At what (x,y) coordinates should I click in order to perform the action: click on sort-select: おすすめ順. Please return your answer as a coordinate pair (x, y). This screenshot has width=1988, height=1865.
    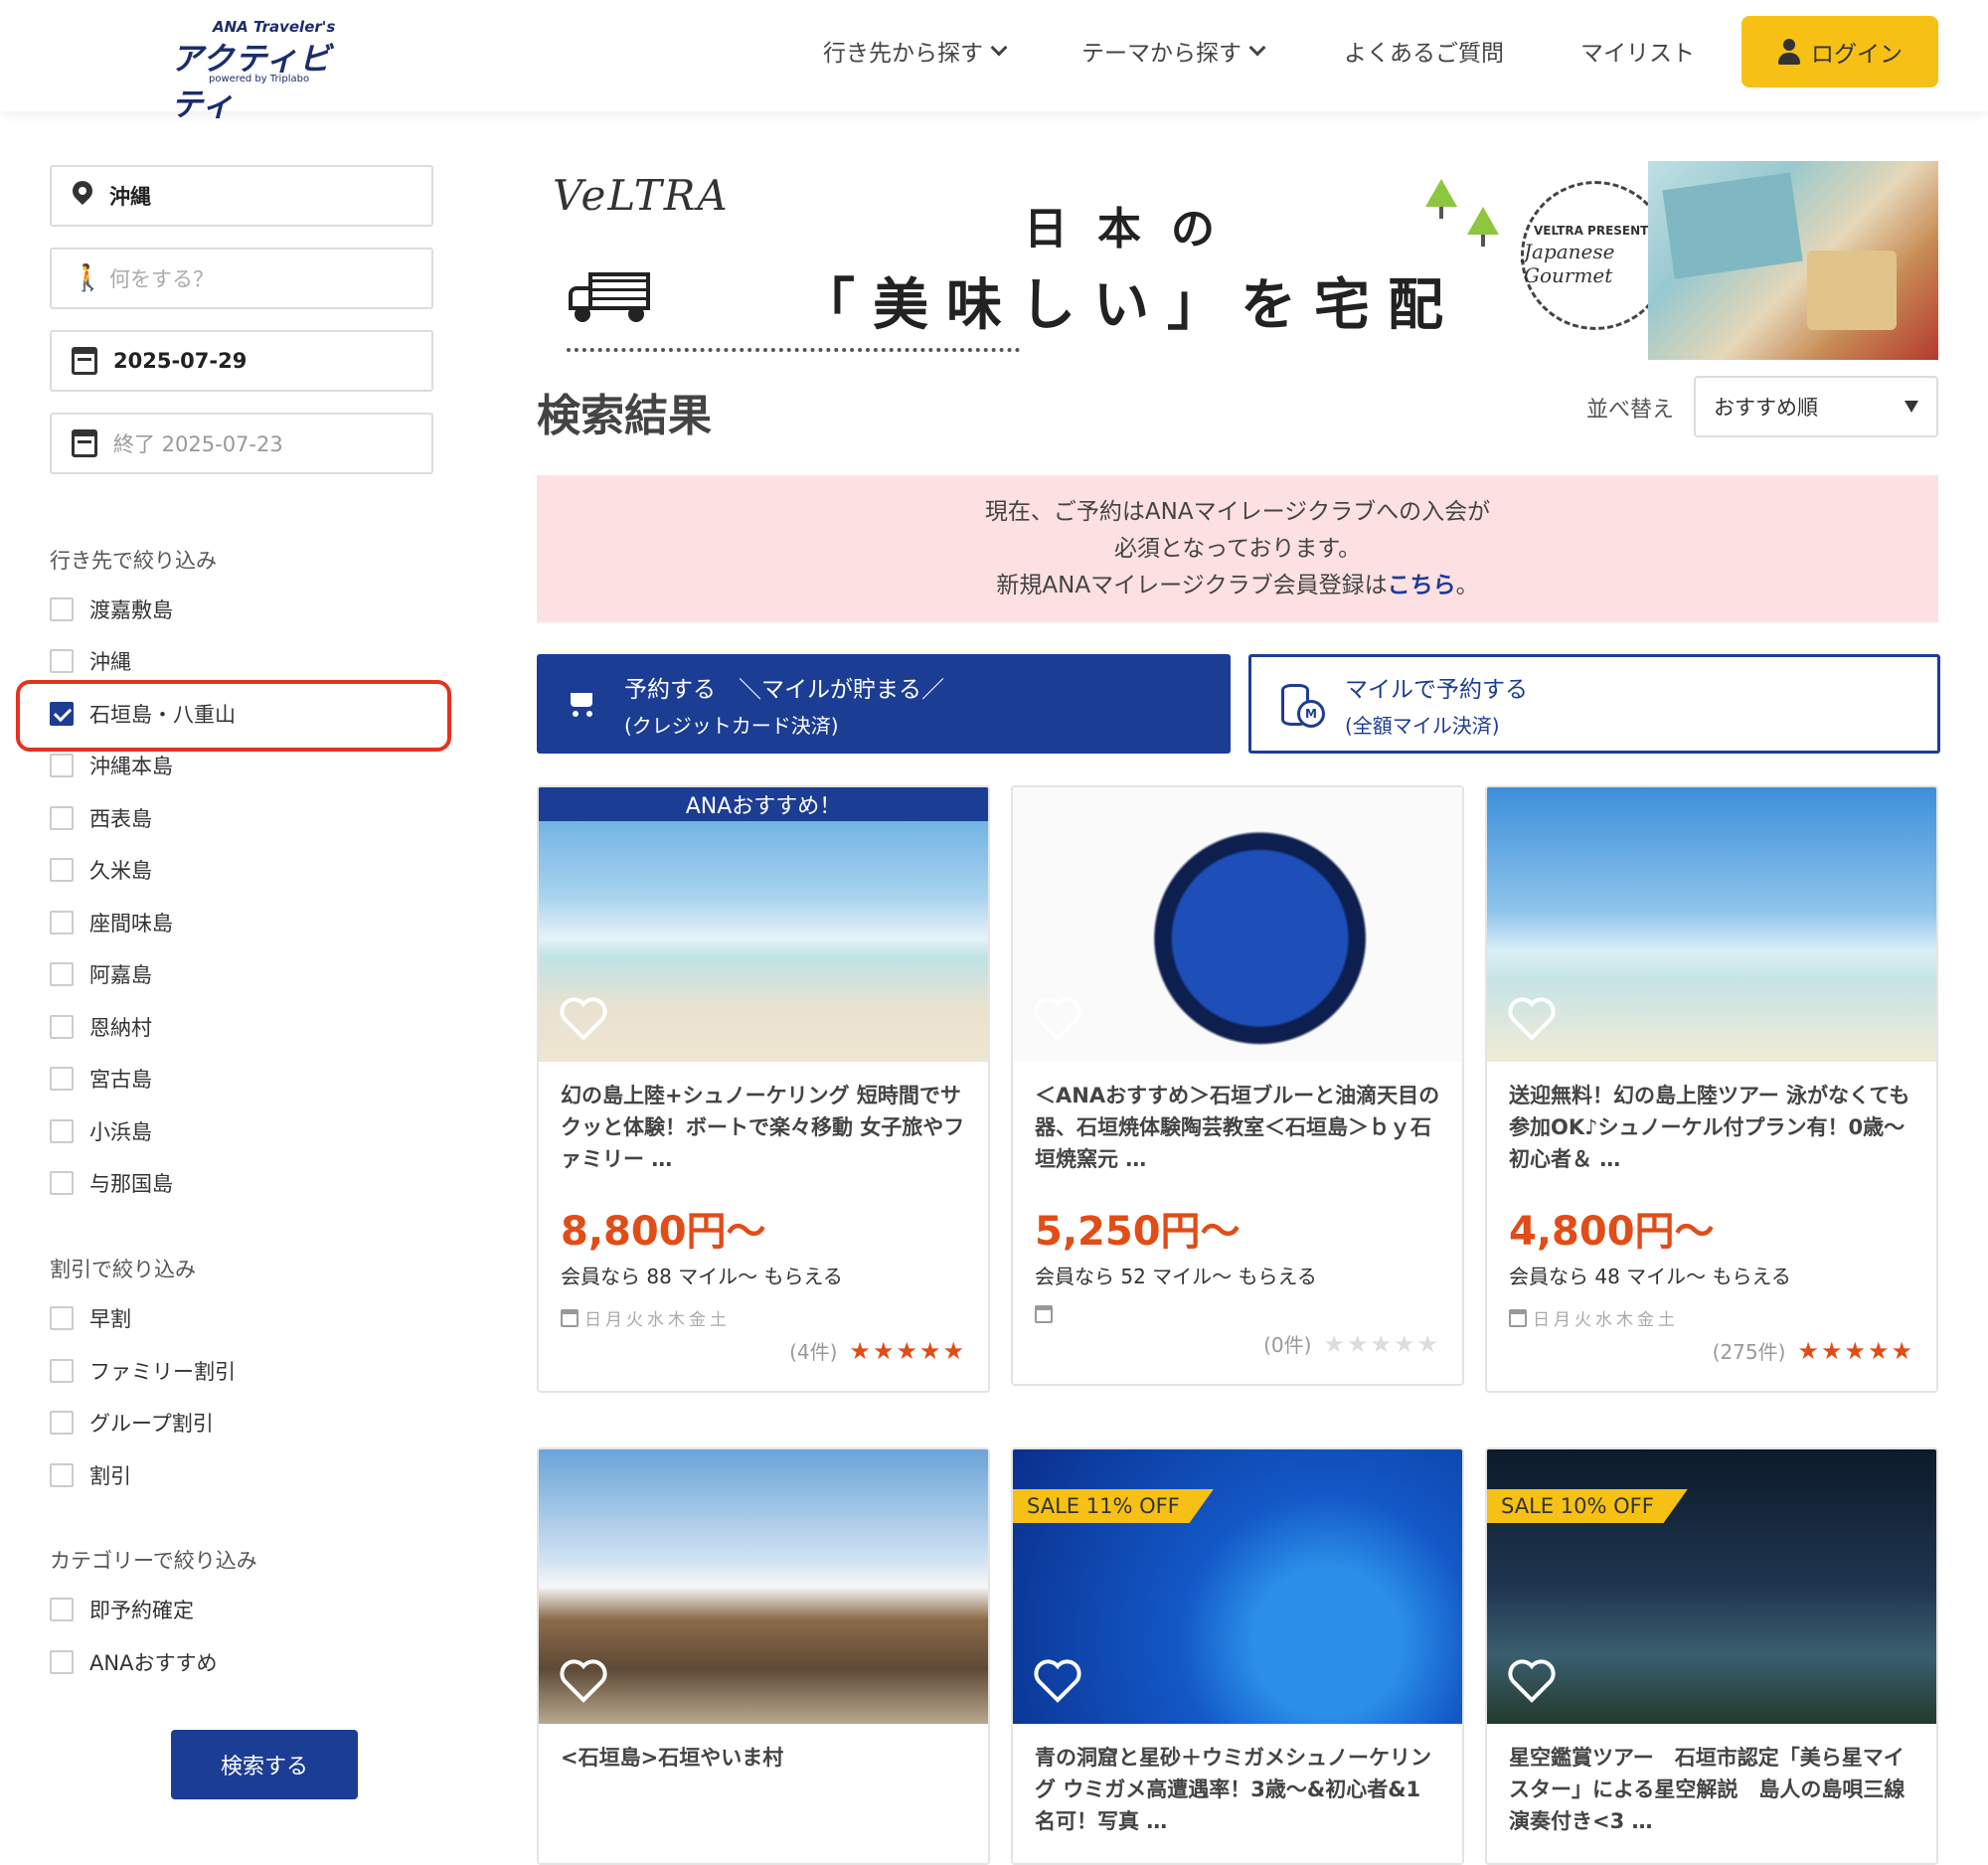
    Looking at the image, I should click on (1816, 407).